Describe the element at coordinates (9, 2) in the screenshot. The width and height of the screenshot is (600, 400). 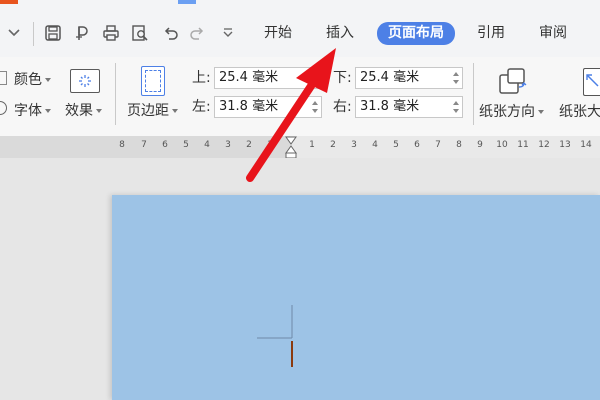
I see `tab-accent-left` at that location.